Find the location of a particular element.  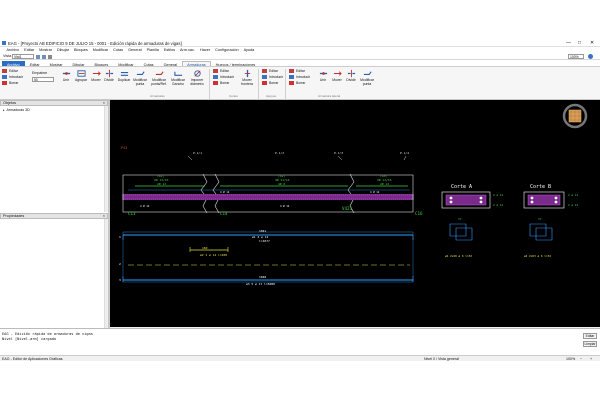

imponer-diametro-button: Imponer diámetro is located at coordinates (197, 77).